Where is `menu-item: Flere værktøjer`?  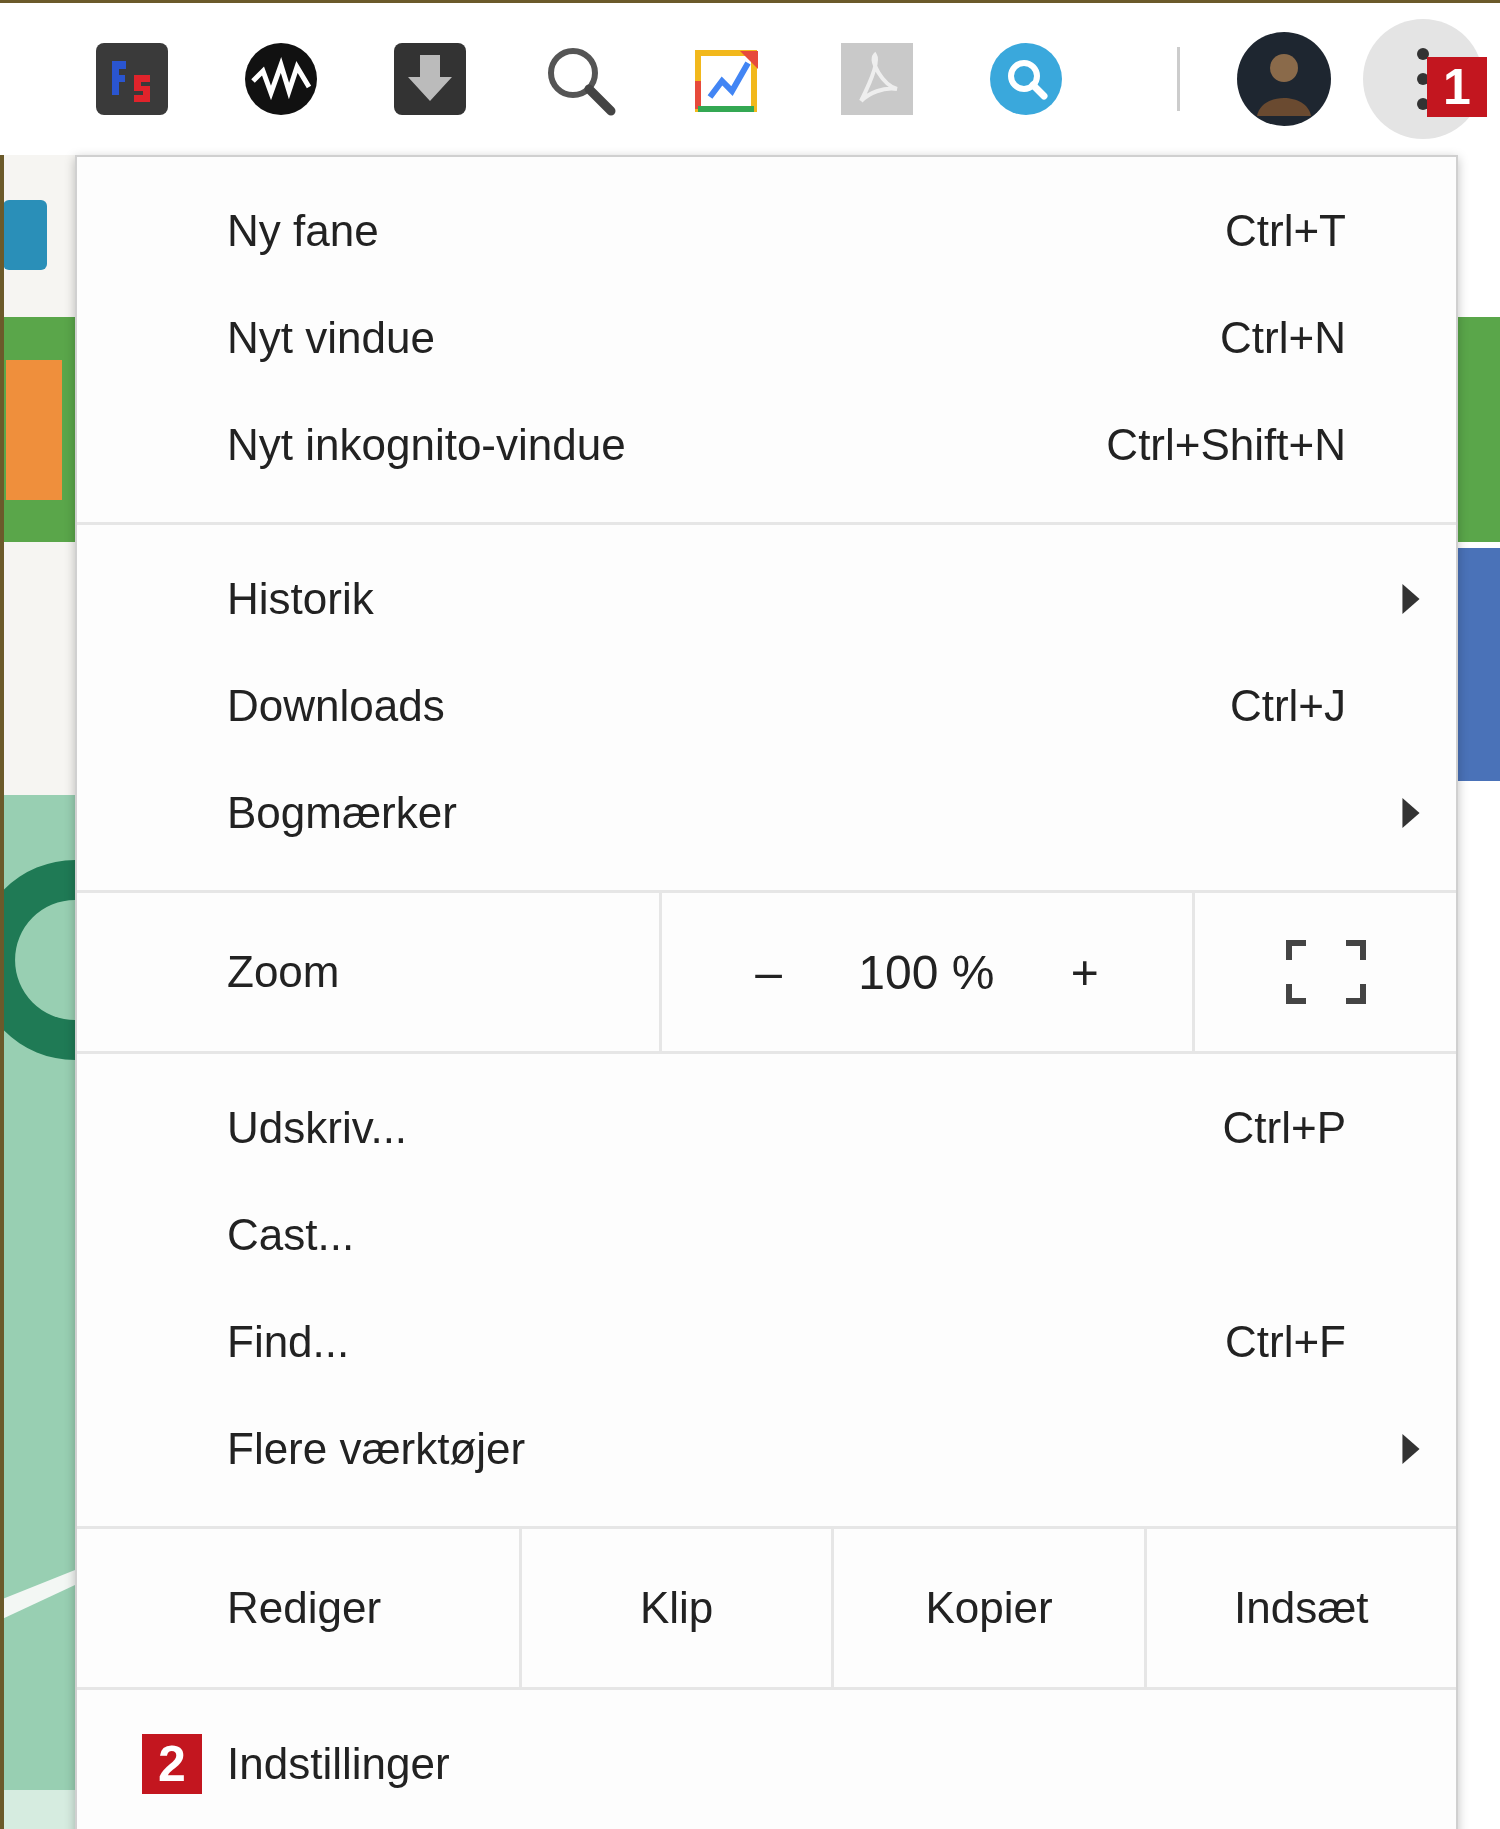
menu-item: Flere værktøjer is located at coordinates (766, 1448).